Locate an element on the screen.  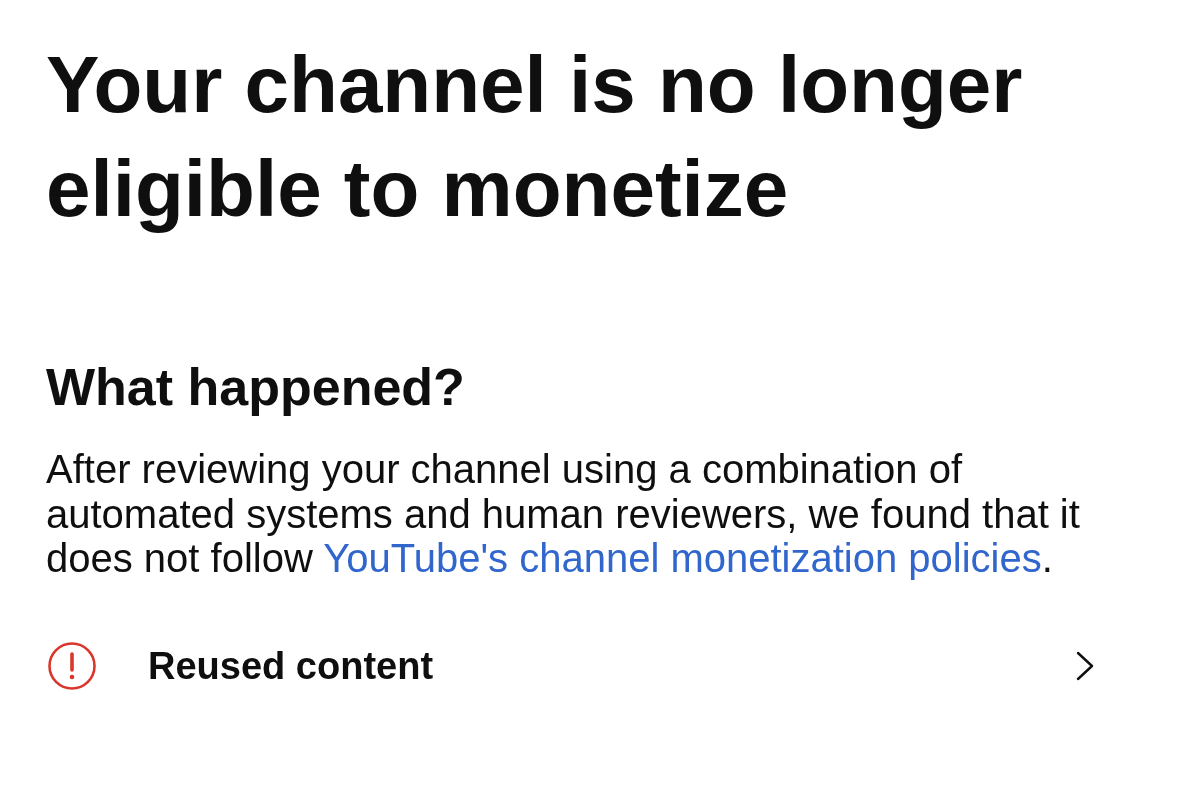
exclamation-circle-icon is located at coordinates (72, 665).